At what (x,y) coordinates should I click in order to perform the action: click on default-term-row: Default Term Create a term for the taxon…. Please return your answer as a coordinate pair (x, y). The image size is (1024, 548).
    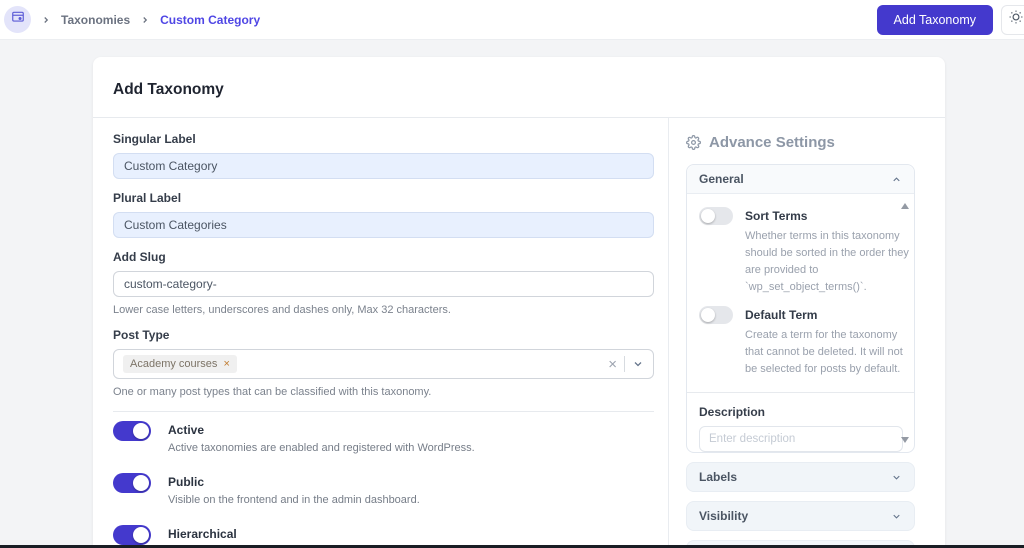
    Looking at the image, I should click on (801, 343).